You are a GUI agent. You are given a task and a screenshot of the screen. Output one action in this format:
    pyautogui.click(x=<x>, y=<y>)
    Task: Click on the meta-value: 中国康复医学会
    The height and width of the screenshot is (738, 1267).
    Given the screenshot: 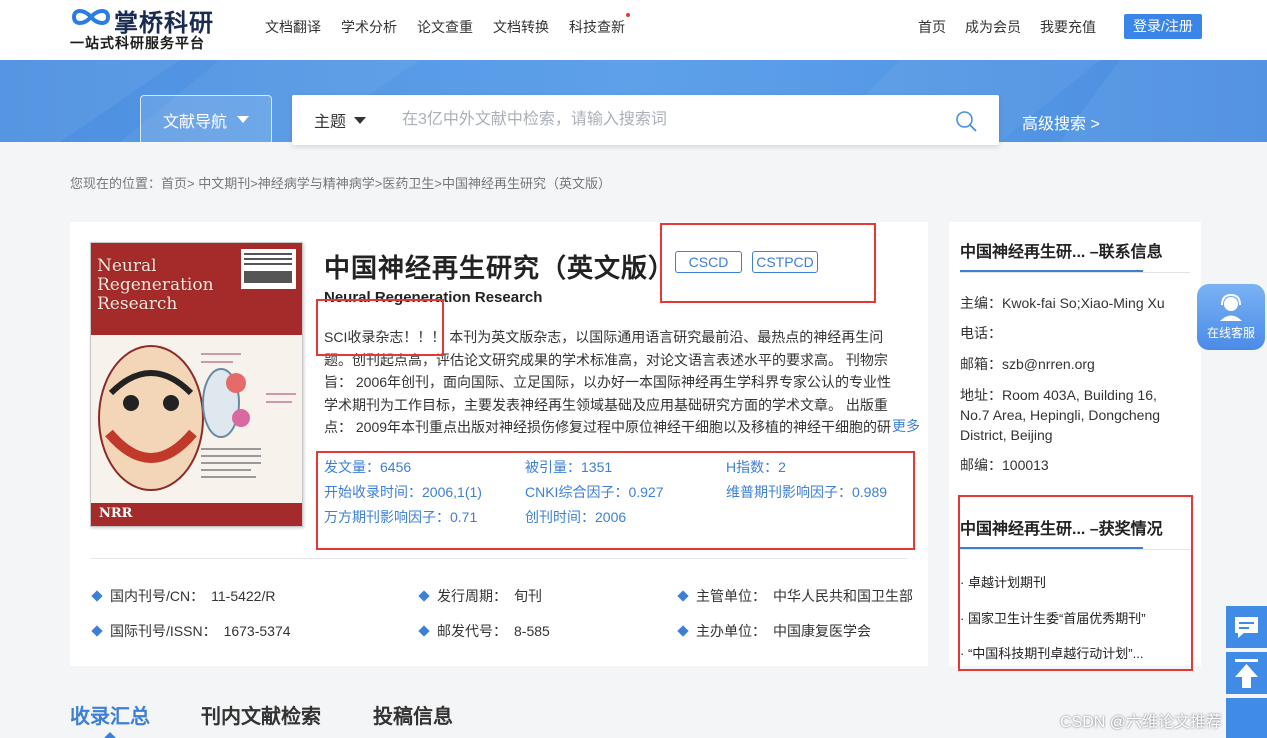 What is the action you would take?
    pyautogui.click(x=822, y=631)
    